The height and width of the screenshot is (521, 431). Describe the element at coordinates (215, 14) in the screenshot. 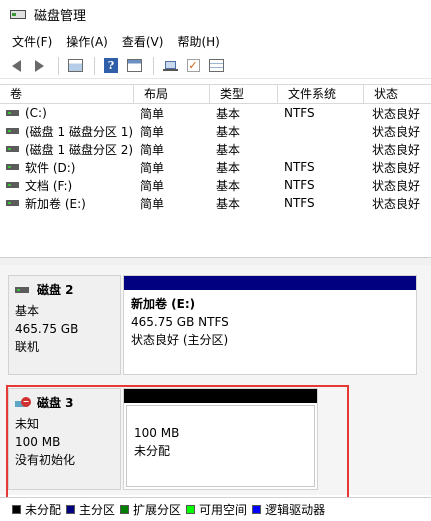

I see `title-bar: 磁盘管理` at that location.